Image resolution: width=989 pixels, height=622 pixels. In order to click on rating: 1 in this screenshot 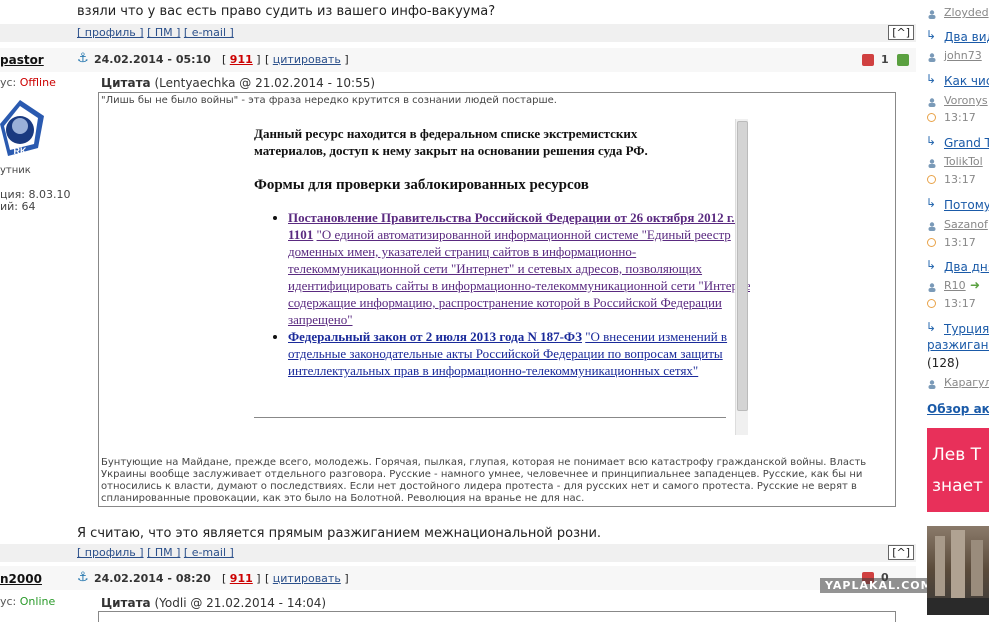, I will do `click(885, 59)`.